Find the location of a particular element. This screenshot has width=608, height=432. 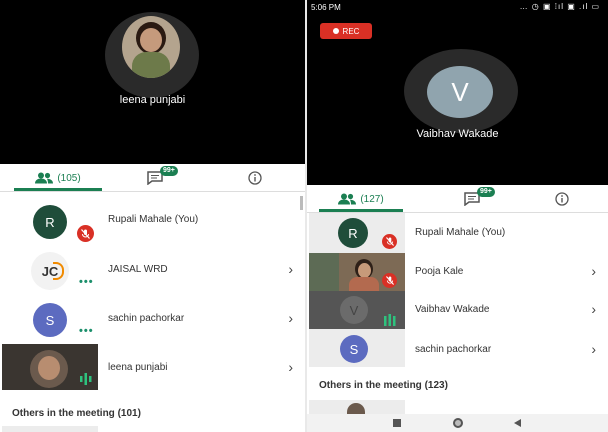

speaker-name: Vaibhav Wakade is located at coordinates (457, 134).